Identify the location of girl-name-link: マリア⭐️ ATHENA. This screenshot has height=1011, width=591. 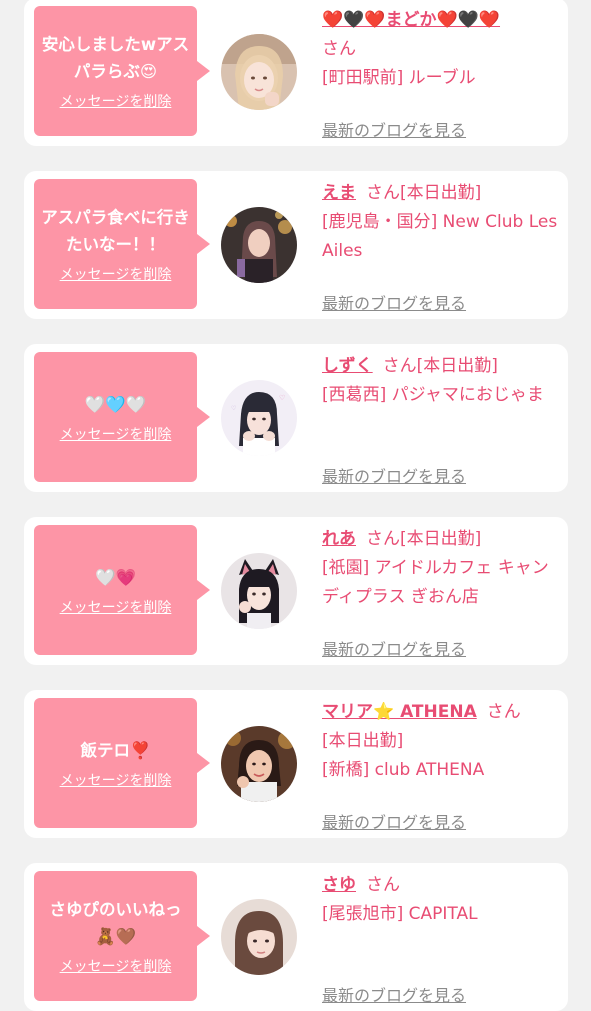
(399, 712).